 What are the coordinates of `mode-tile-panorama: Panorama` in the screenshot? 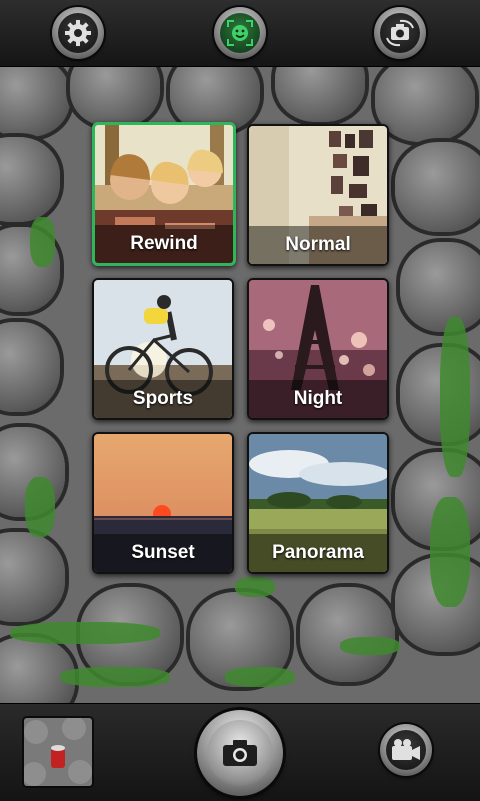 It's located at (318, 503).